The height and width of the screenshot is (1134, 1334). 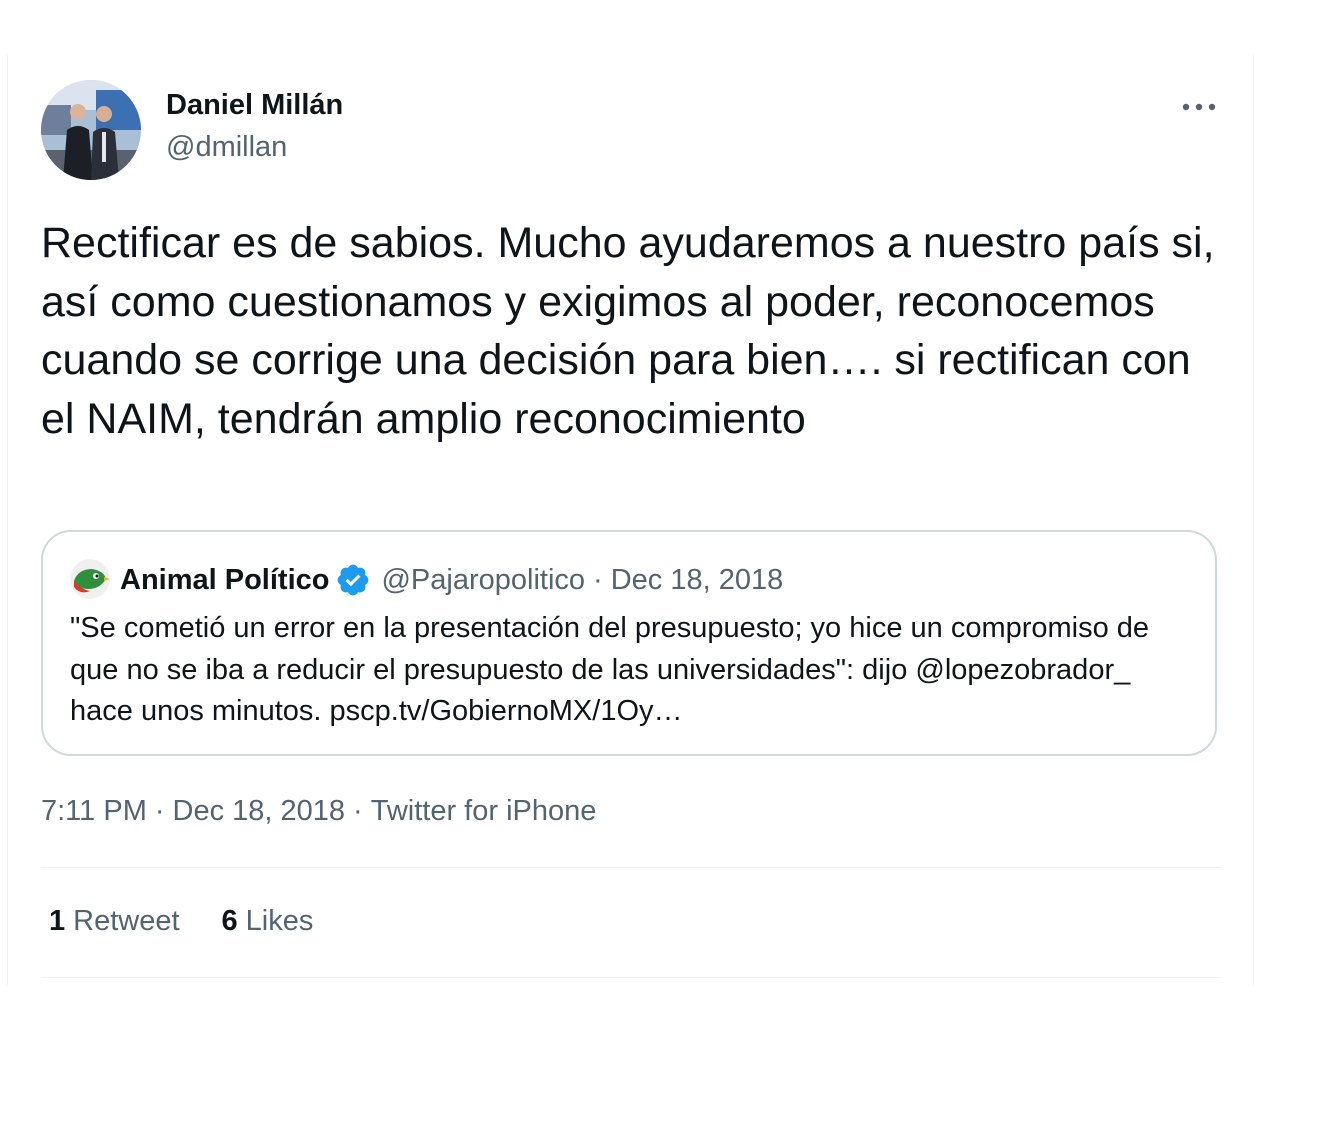 I want to click on divider-bottom, so click(x=631, y=977).